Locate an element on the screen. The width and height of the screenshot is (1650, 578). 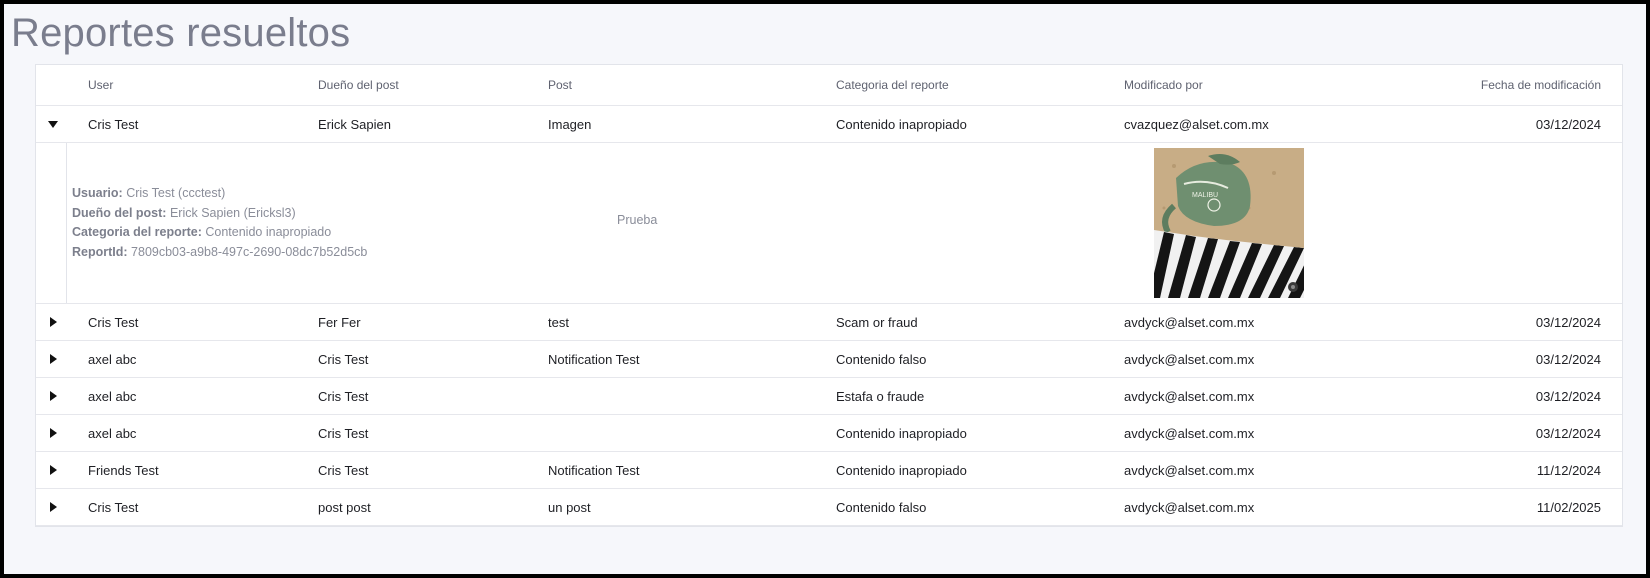
cell-category: Estafa o fraude is located at coordinates (880, 396).